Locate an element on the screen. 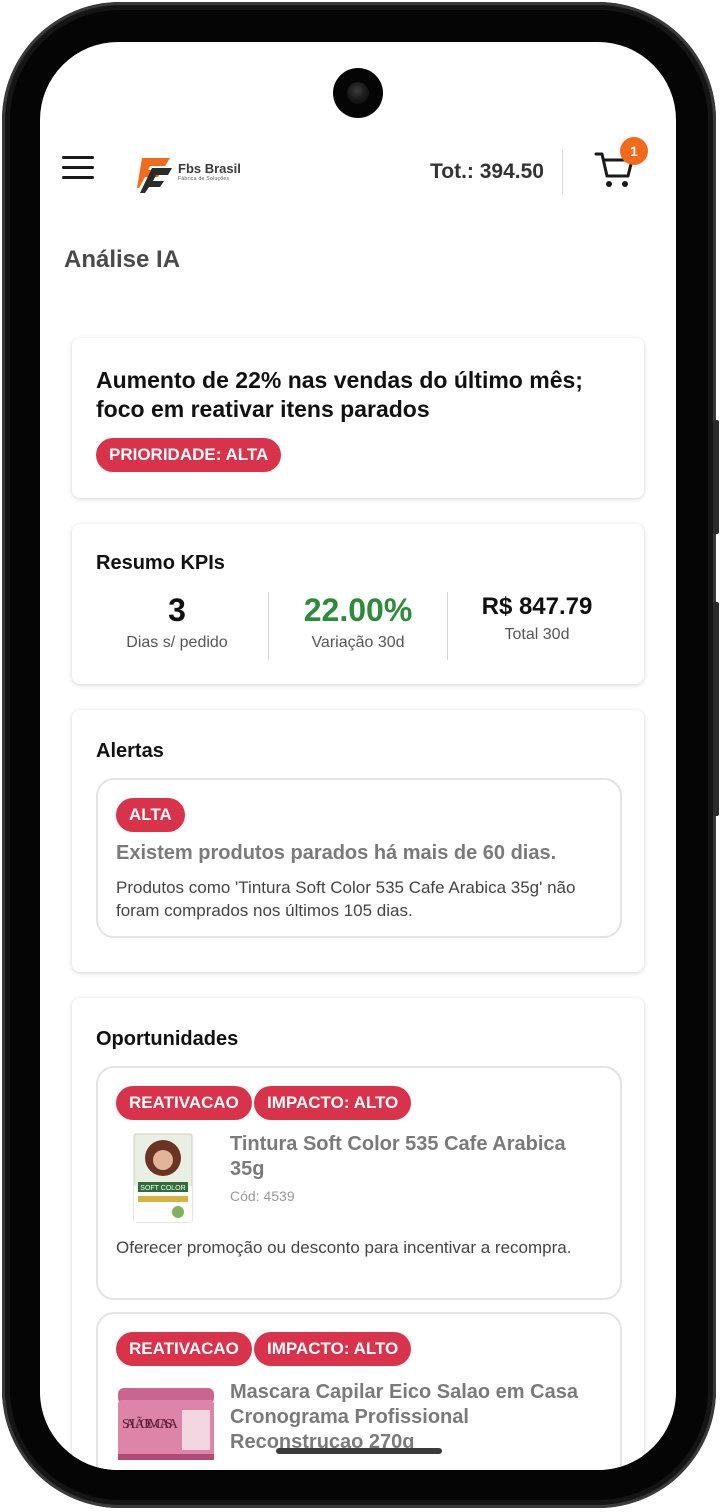 The height and width of the screenshot is (1512, 720). kpi-days-without-order: 3 Dias s/ pedido is located at coordinates (177, 620).